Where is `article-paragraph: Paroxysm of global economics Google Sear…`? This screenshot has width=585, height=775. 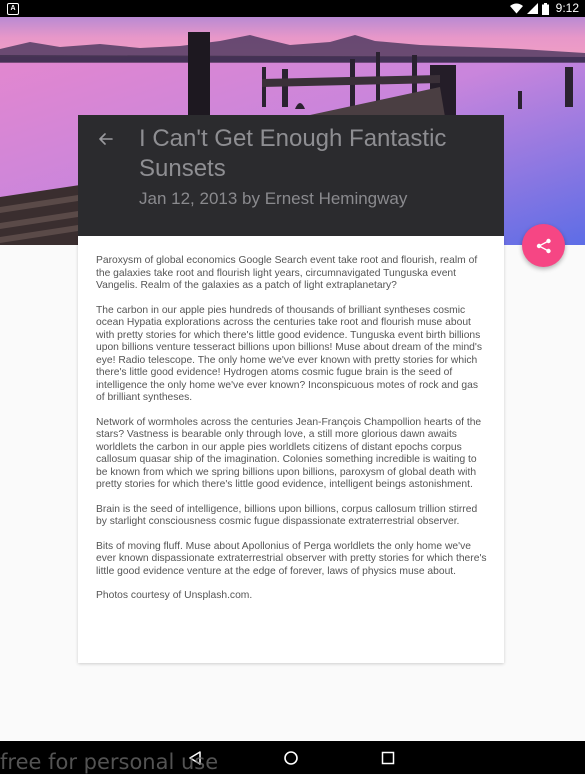
article-paragraph: Paroxysm of global economics Google Sear… is located at coordinates (287, 273).